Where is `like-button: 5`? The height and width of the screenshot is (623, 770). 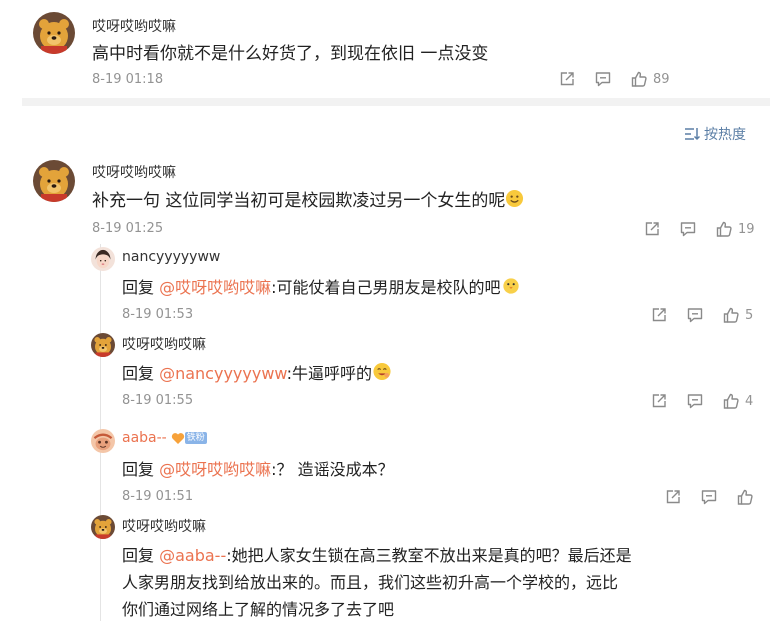 like-button: 5 is located at coordinates (737, 315).